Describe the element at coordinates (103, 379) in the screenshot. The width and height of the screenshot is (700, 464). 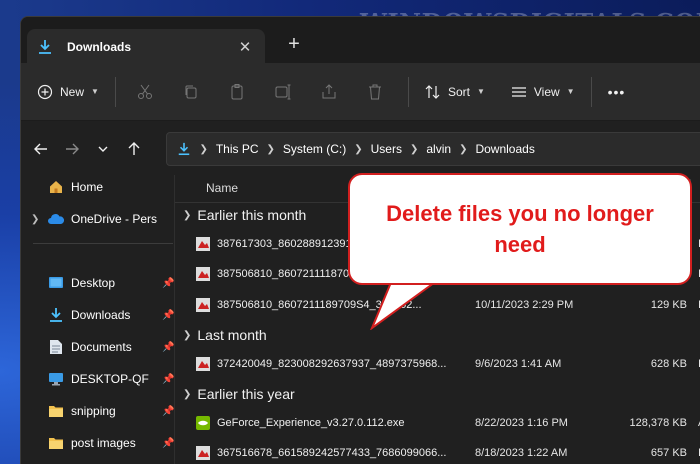
I see `sidebar-item-desktop-qf: DESKTOP-QF 📌` at that location.